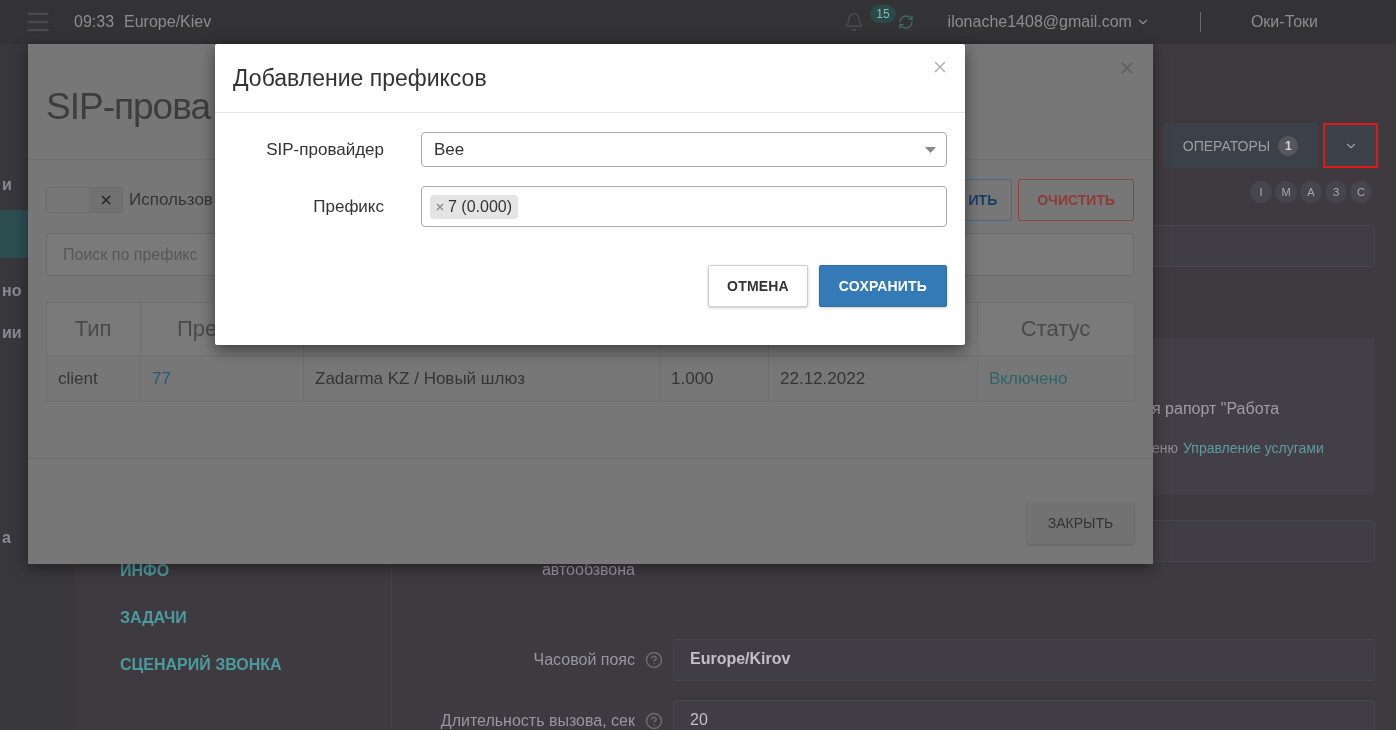 The height and width of the screenshot is (730, 1396). What do you see at coordinates (1288, 145) in the screenshot?
I see `operators-count: 1` at bounding box center [1288, 145].